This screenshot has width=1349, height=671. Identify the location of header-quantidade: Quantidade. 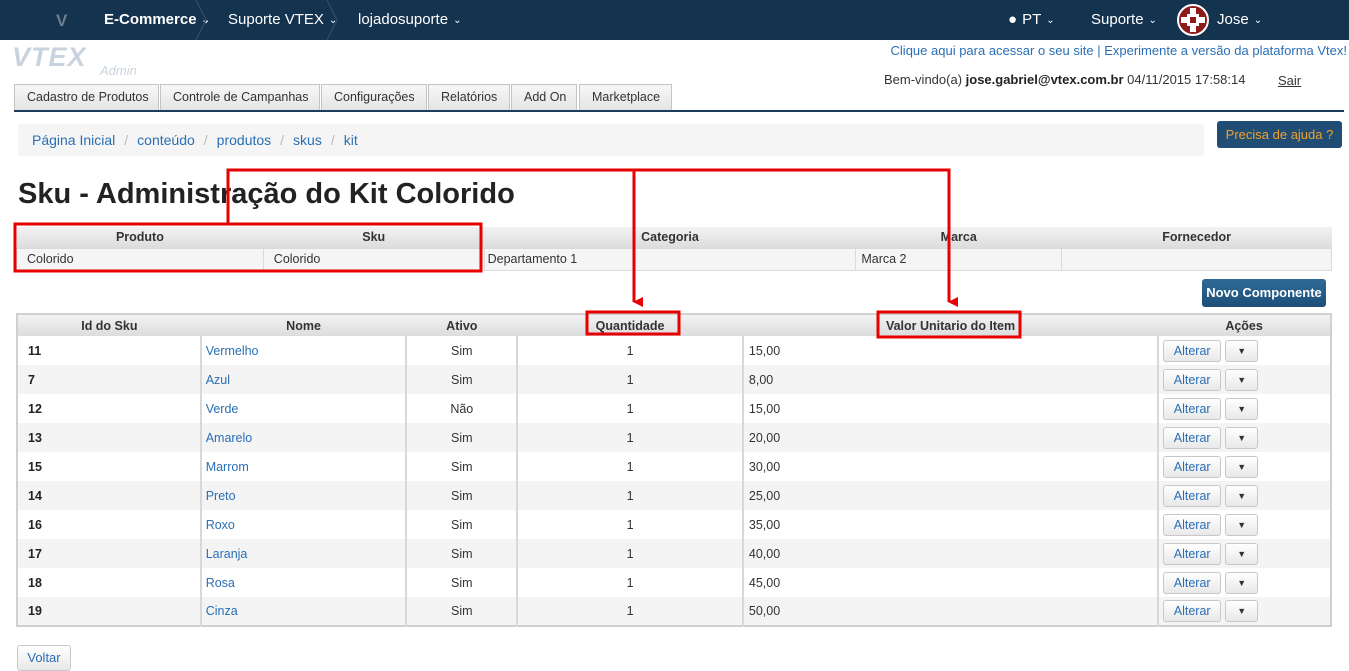
(630, 325).